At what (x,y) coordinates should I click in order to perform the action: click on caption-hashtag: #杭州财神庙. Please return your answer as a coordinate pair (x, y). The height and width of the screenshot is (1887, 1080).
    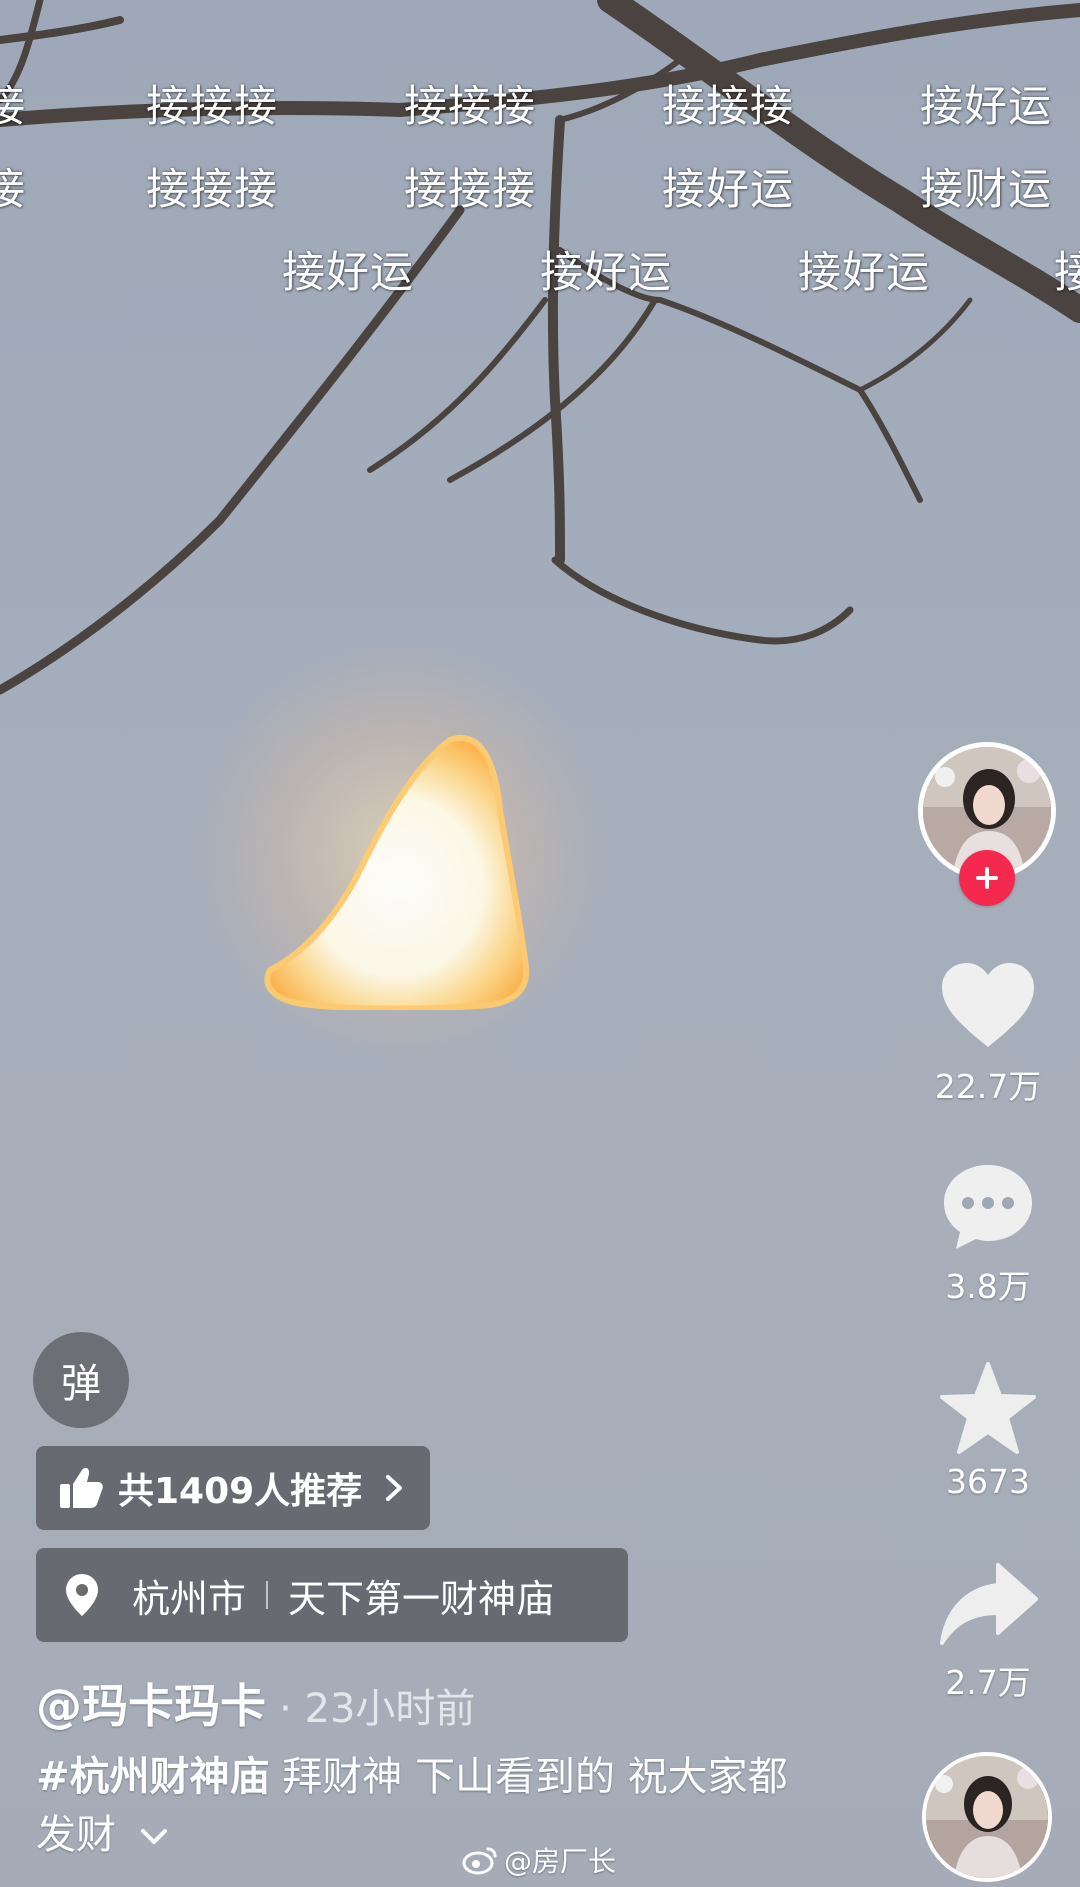
    Looking at the image, I should click on (153, 1777).